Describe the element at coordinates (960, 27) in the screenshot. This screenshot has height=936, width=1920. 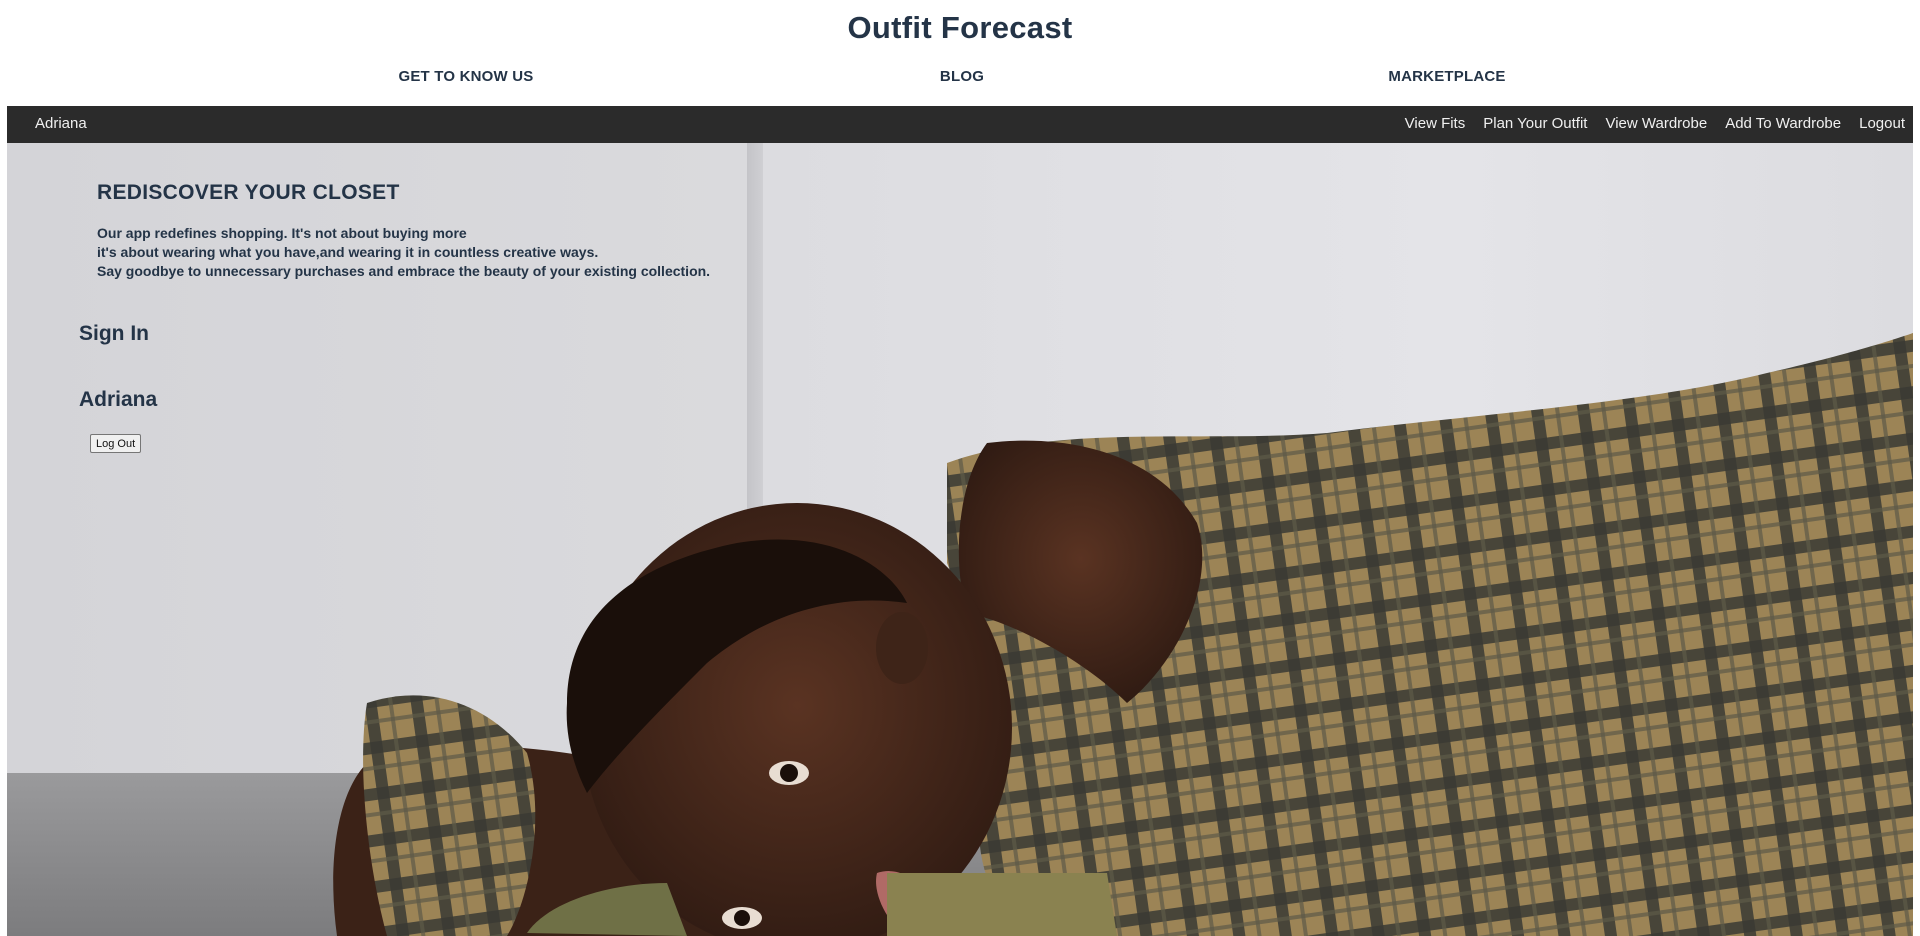
I see `site-title: Outfit Forecast` at that location.